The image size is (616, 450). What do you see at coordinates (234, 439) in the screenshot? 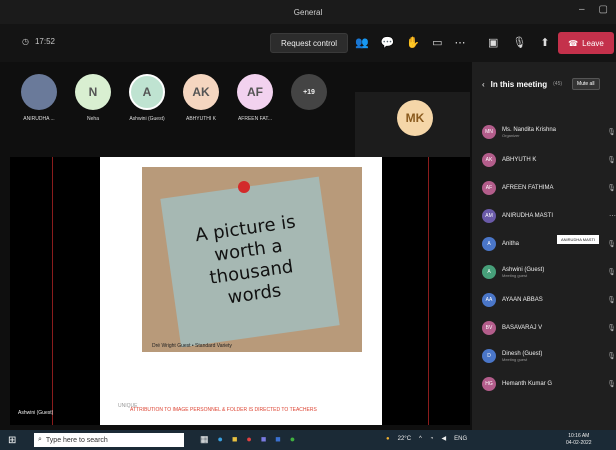
I see `file-explorer-icon: ■` at bounding box center [234, 439].